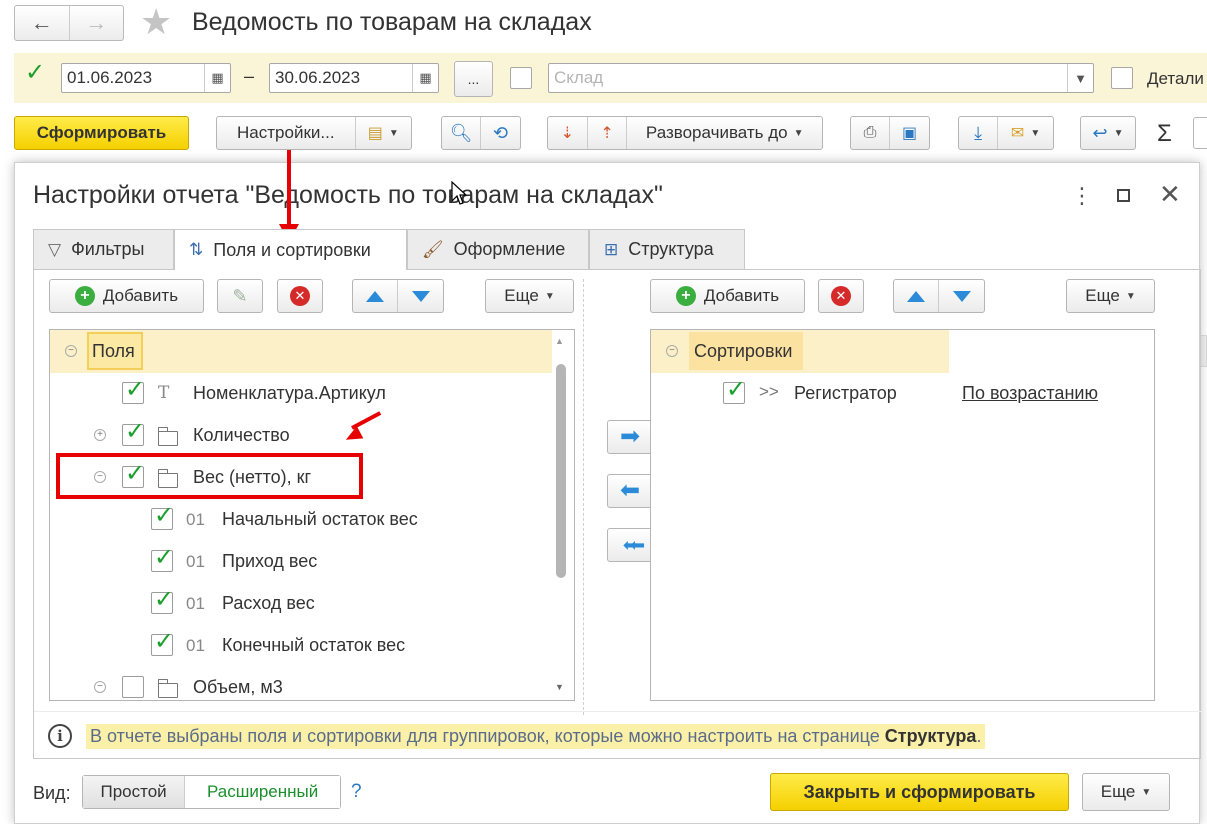  What do you see at coordinates (559, 341) in the screenshot?
I see `scroll-up-icon: ▲` at bounding box center [559, 341].